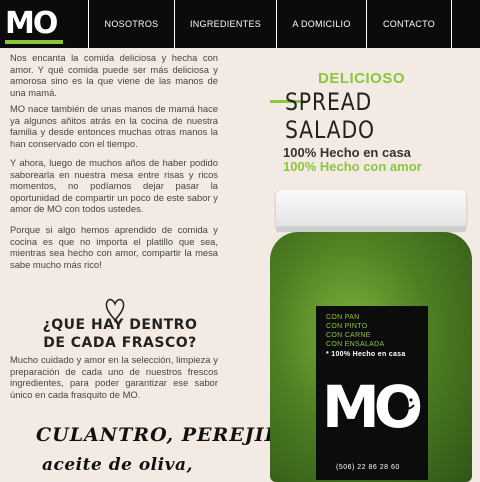 The height and width of the screenshot is (482, 480). I want to click on mo-logo: MO, so click(31, 23).